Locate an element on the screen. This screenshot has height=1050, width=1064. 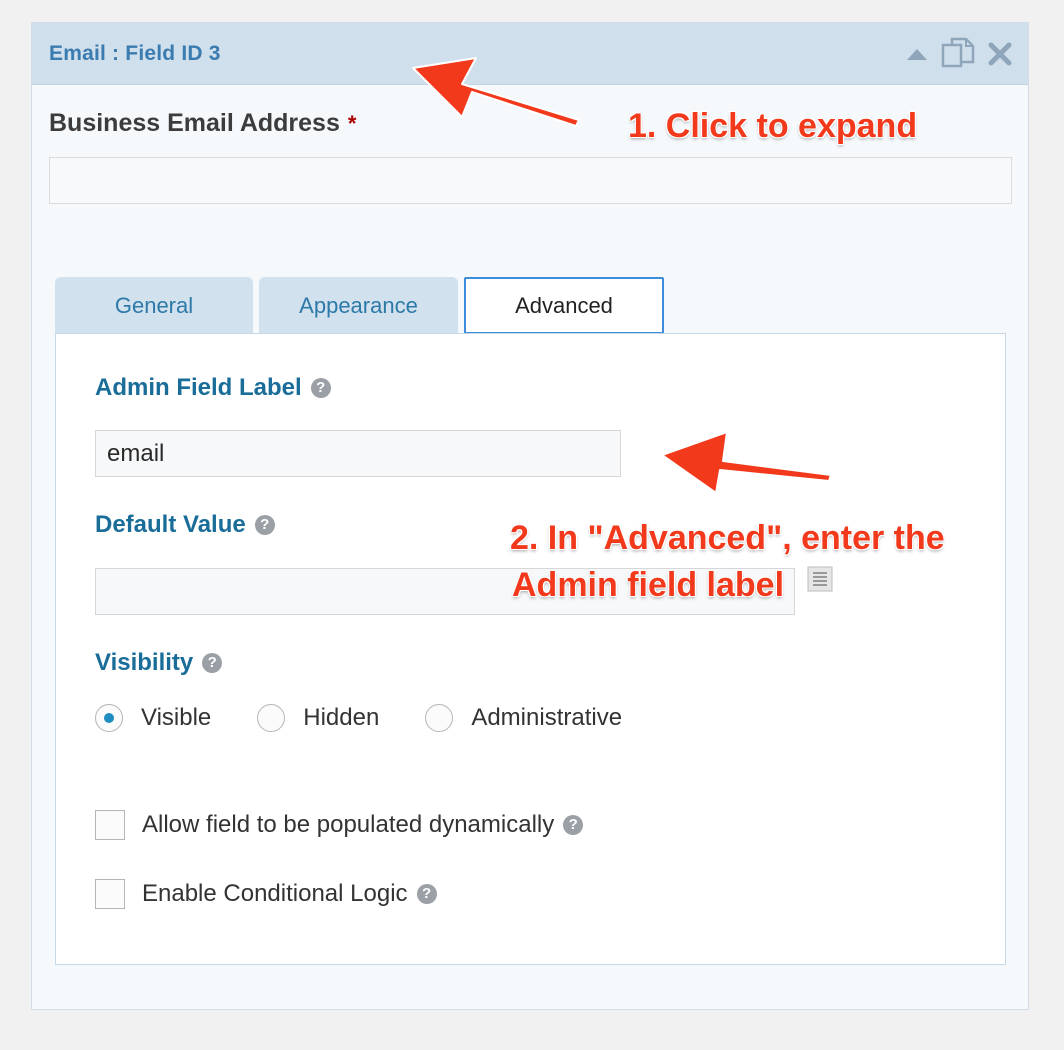
annotation-step2-line1: 2. In "Advanced", enter the is located at coordinates (727, 538).